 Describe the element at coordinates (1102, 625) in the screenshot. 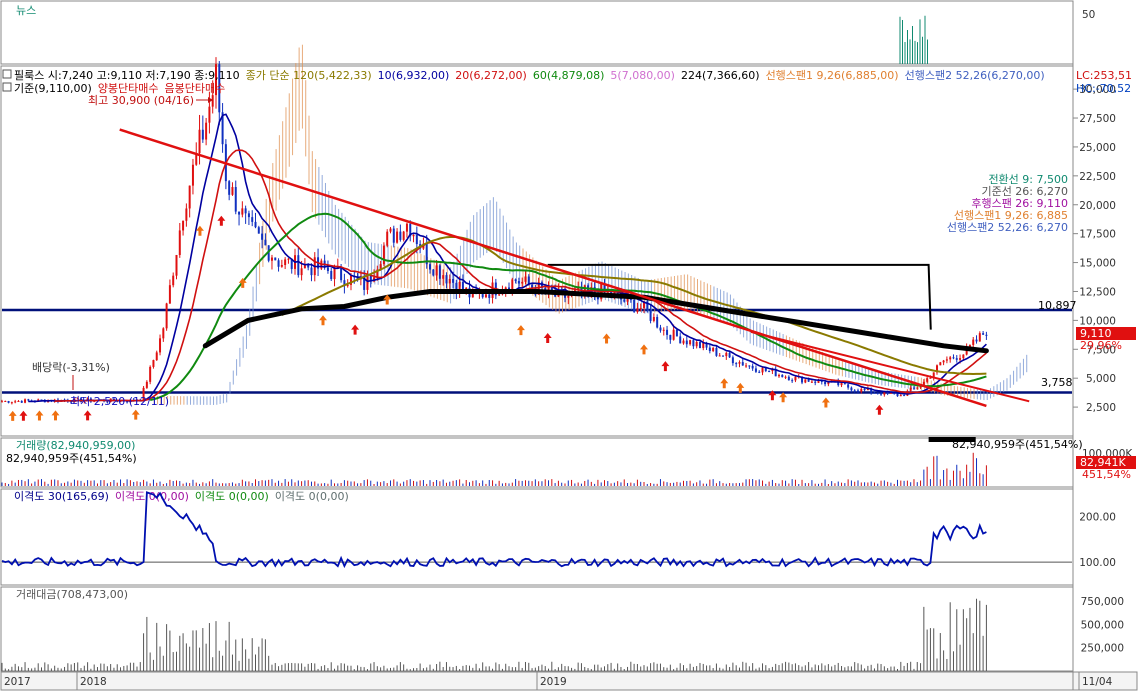

I see `amount-tick: 500,000` at that location.